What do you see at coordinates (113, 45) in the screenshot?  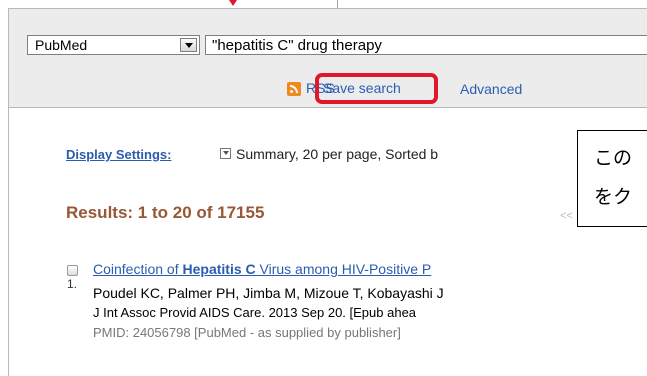 I see `database-select: PubMed` at bounding box center [113, 45].